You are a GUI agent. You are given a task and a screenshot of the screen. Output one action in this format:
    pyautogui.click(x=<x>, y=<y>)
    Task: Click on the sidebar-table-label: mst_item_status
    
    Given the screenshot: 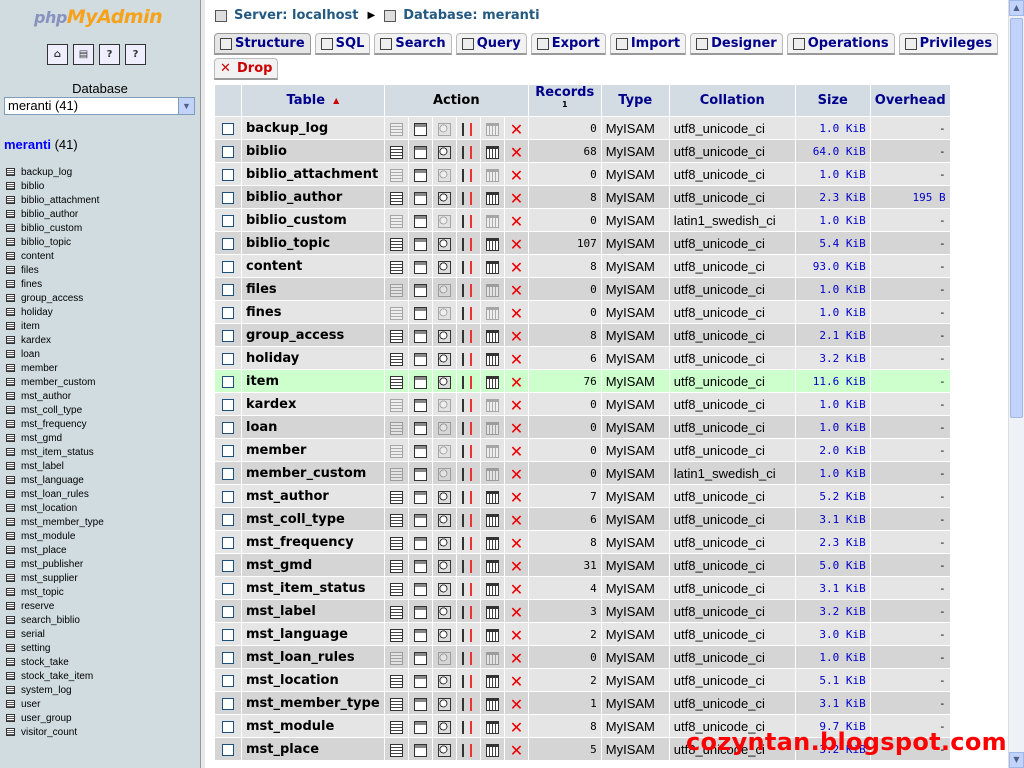 What is the action you would take?
    pyautogui.click(x=57, y=452)
    